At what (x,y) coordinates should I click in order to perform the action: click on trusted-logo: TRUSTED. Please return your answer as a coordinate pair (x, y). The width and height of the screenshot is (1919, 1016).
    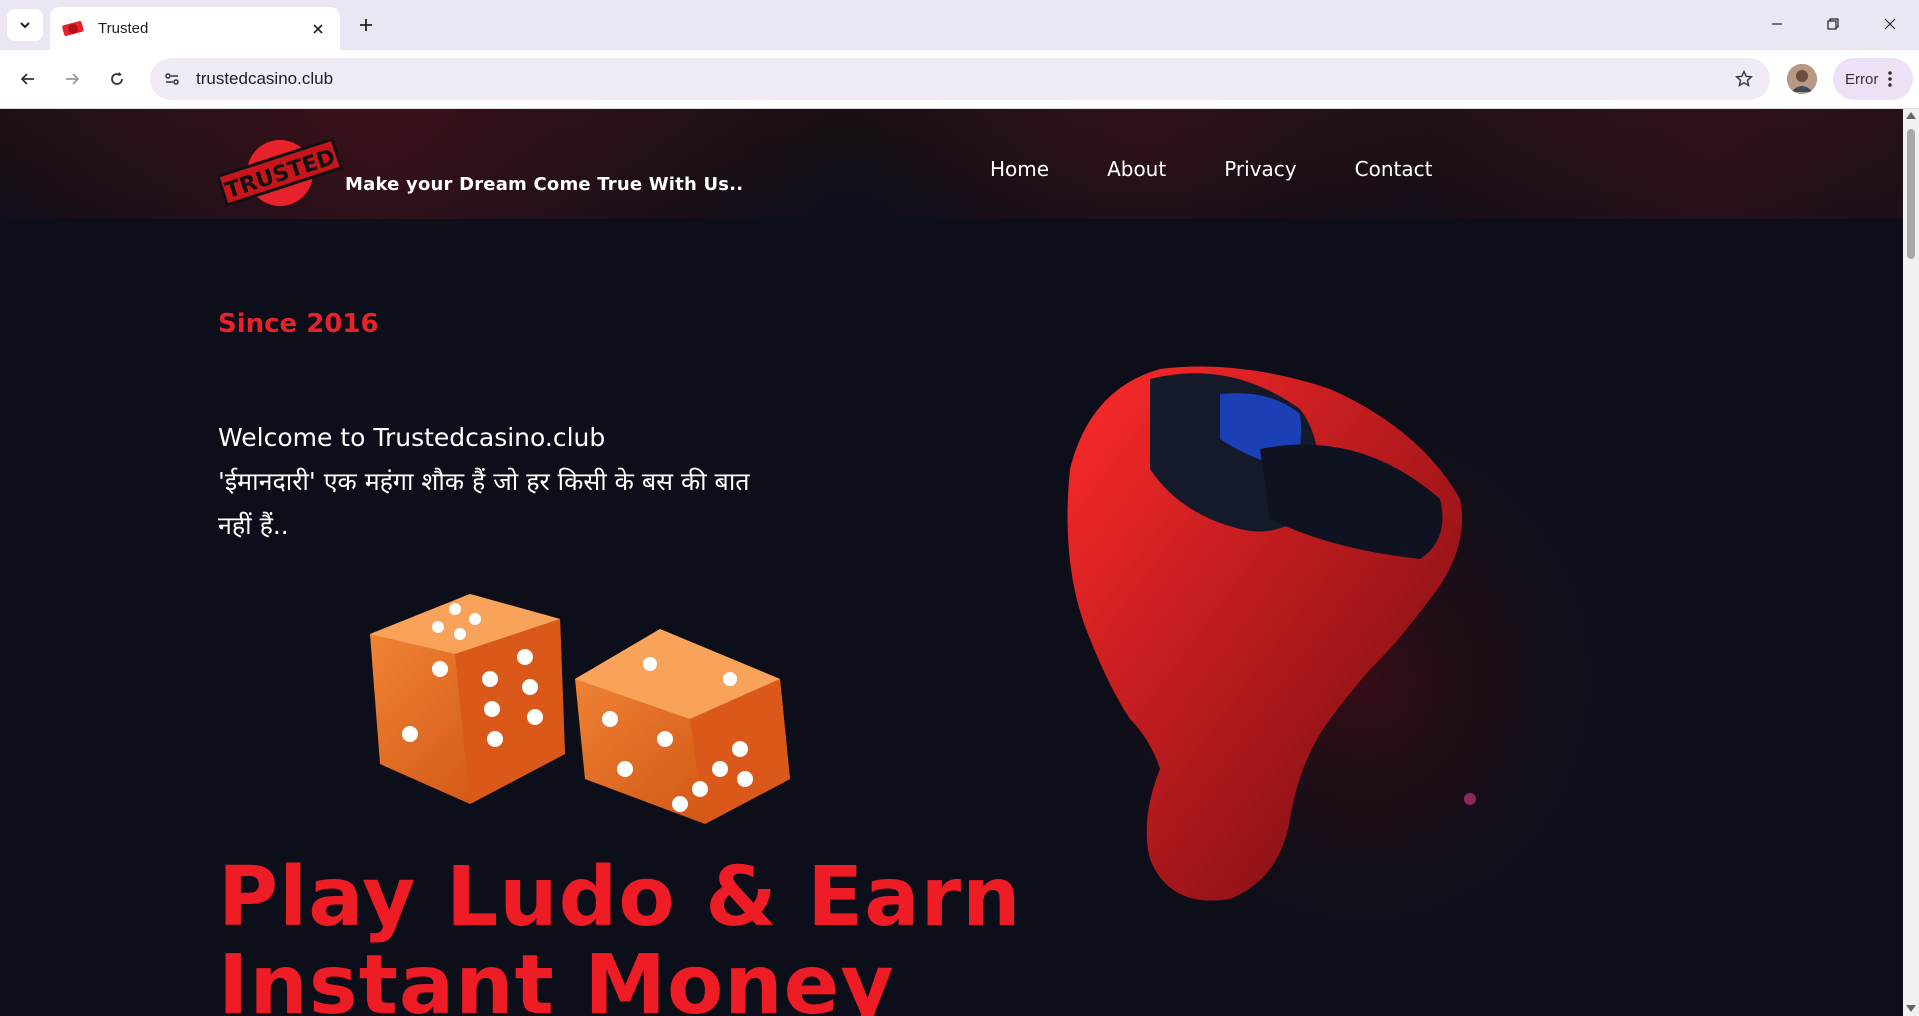
    Looking at the image, I should click on (283, 171).